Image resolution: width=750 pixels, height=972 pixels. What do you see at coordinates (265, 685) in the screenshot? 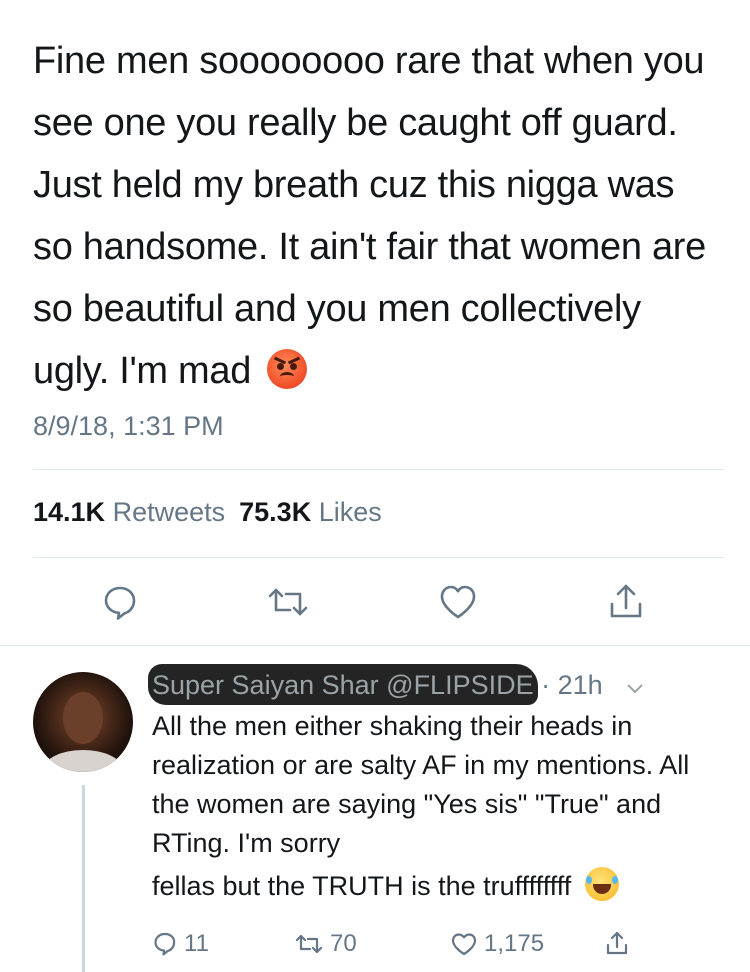
I see `author-name: Super Saiyan Shar` at bounding box center [265, 685].